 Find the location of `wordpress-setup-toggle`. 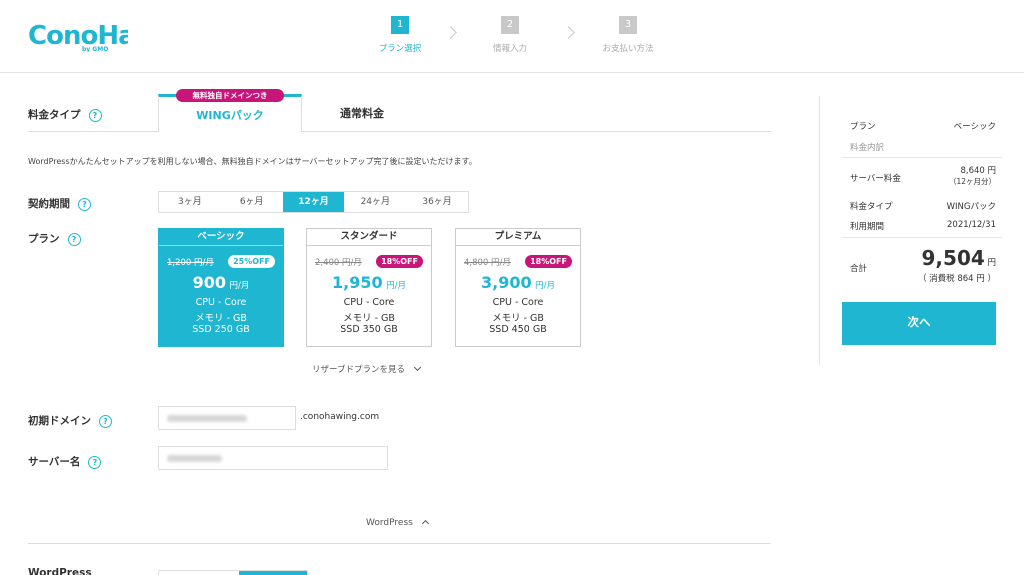

wordpress-setup-toggle is located at coordinates (233, 572).